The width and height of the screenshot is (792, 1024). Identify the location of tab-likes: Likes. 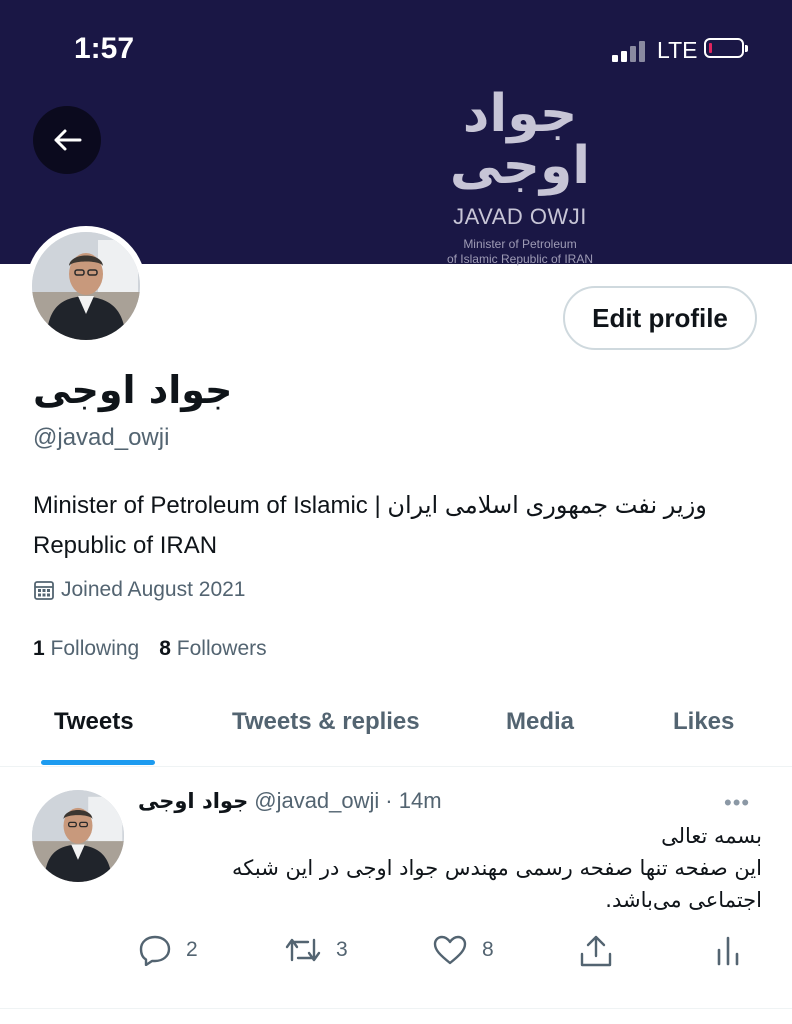
(703, 722).